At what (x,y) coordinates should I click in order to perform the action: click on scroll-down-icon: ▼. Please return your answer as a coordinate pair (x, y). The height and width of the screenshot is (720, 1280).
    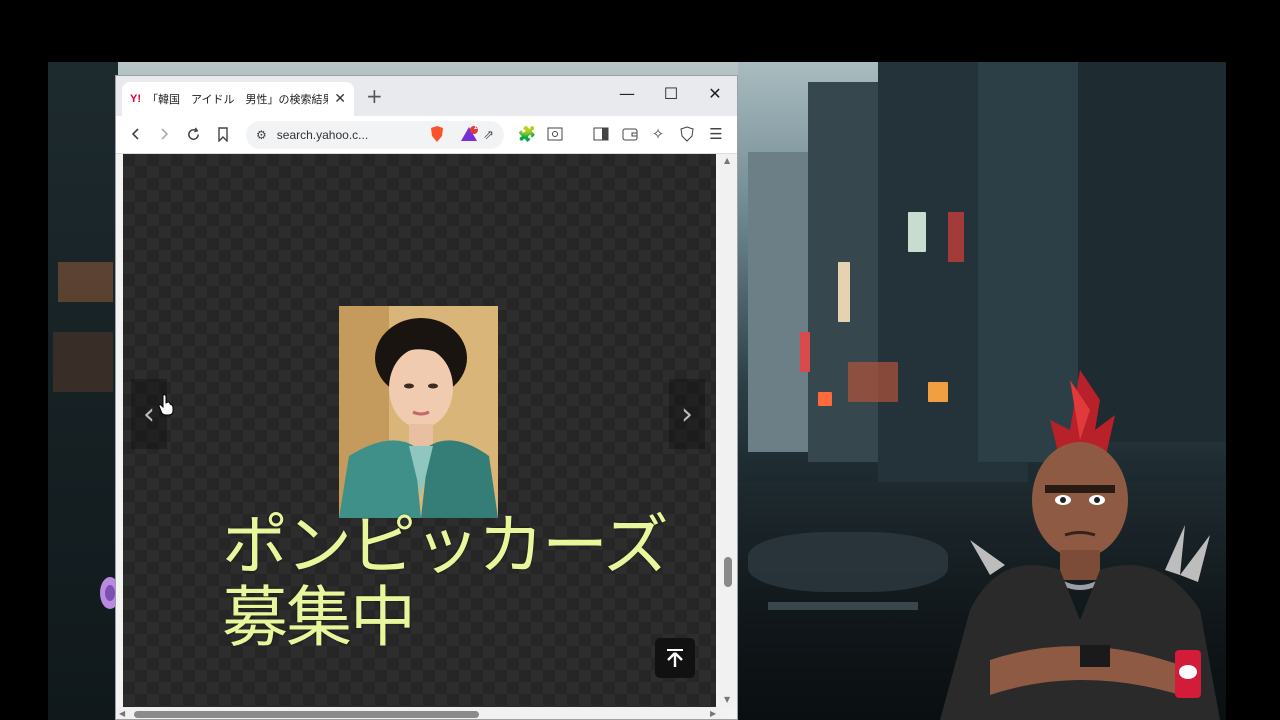
    Looking at the image, I should click on (727, 699).